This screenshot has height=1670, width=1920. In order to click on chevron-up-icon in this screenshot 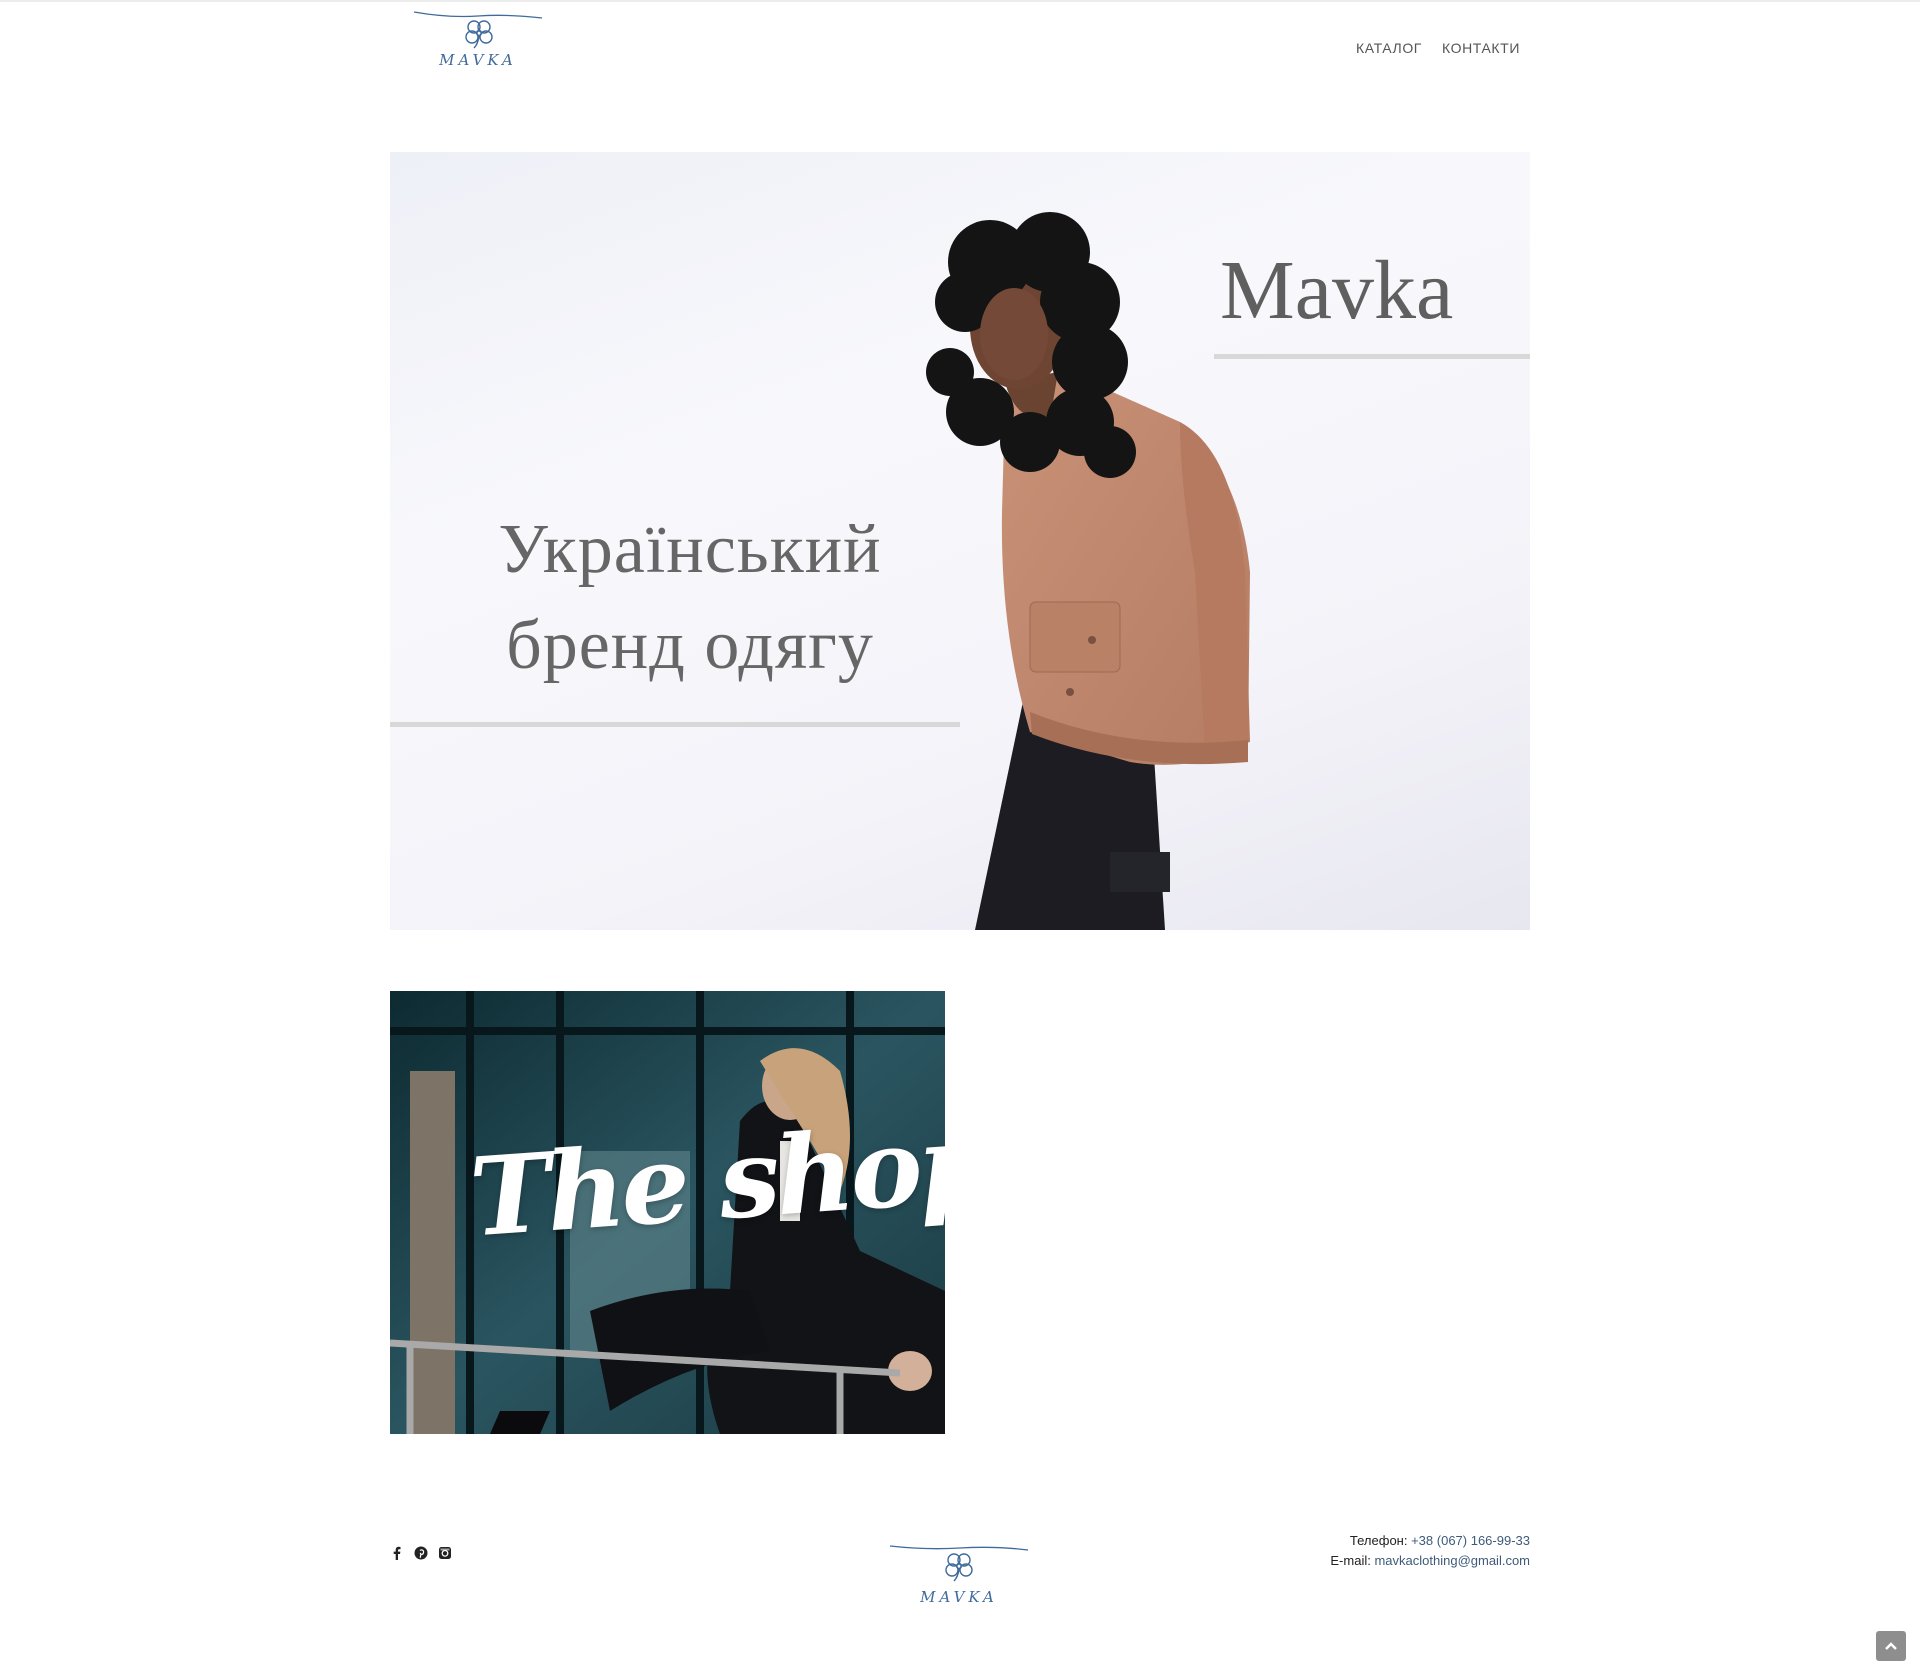, I will do `click(1891, 1646)`.